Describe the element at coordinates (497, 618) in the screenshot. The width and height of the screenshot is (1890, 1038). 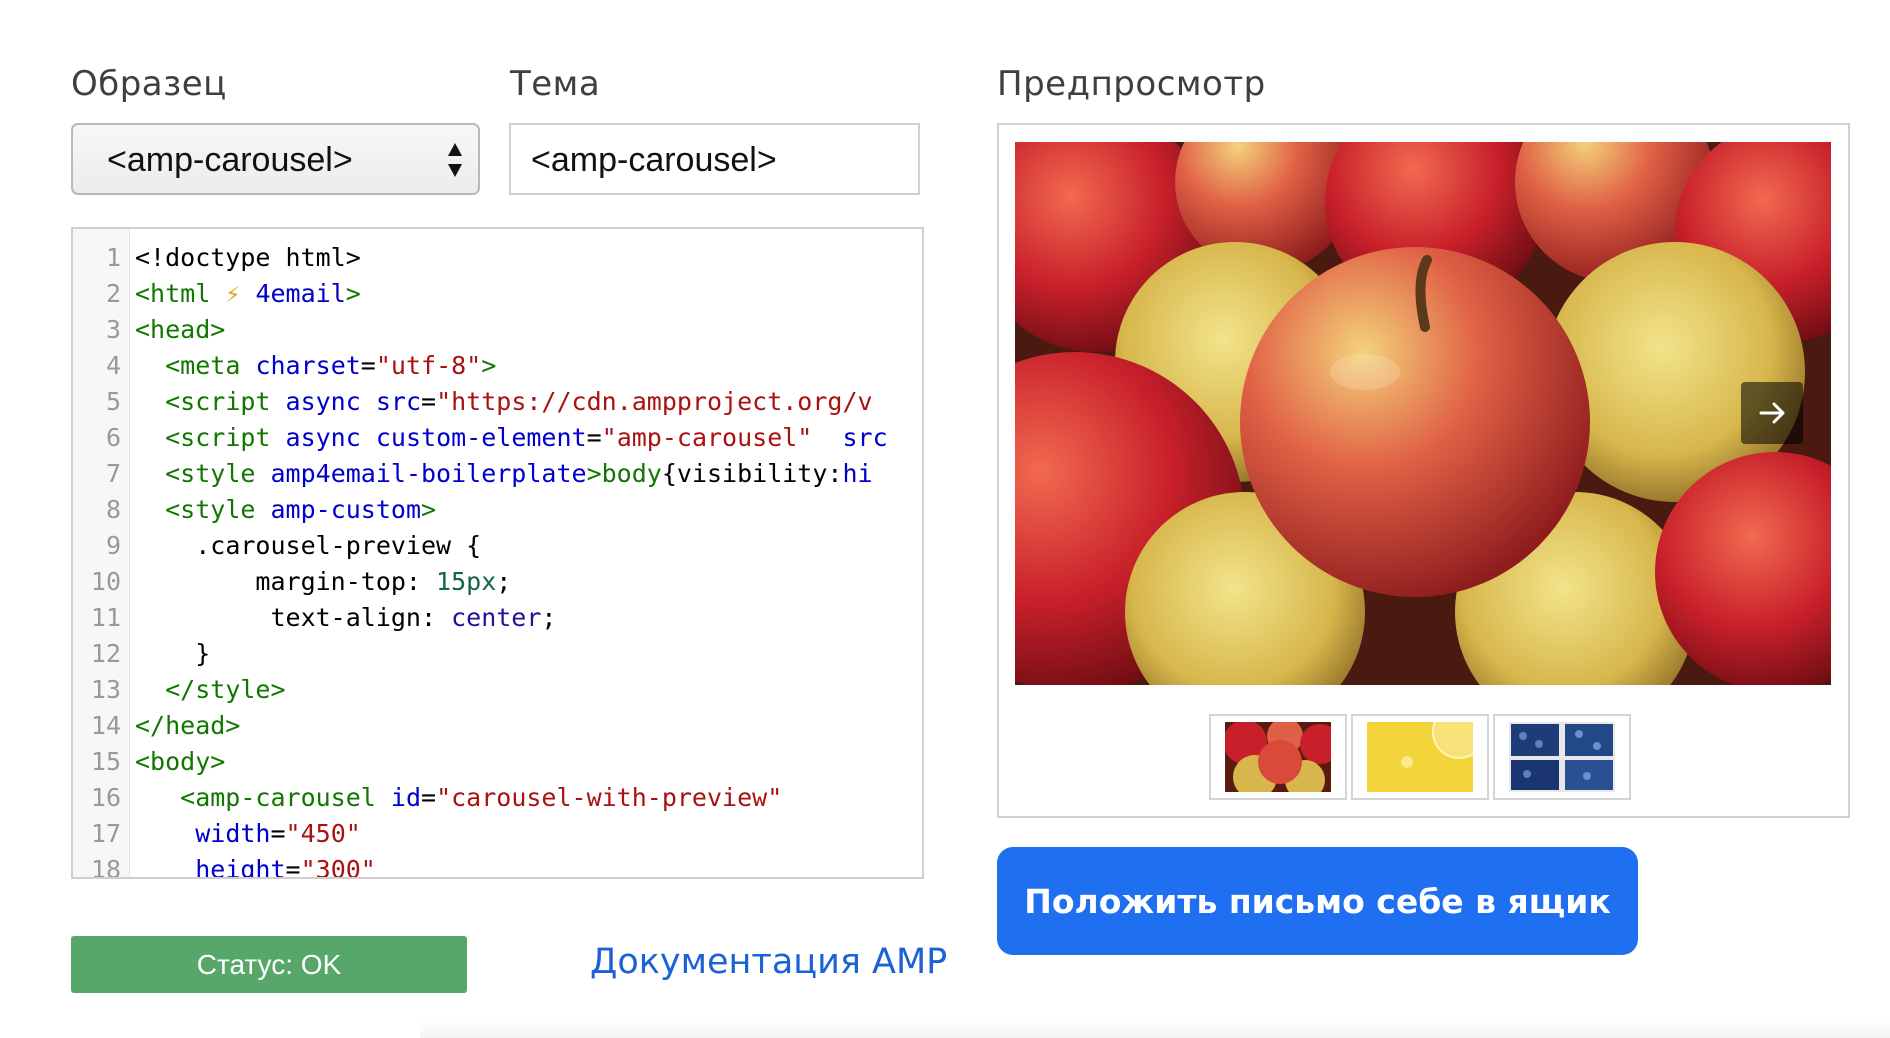
I see `code-line: 11 text-align: center;` at that location.